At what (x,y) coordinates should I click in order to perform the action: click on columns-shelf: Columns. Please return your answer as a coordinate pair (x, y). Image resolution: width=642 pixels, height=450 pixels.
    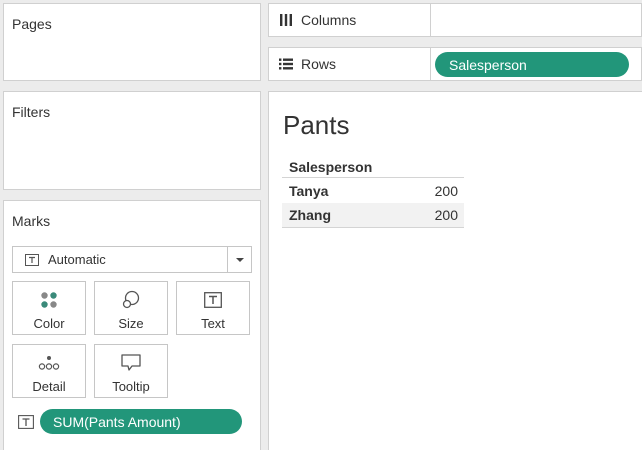
    Looking at the image, I should click on (455, 20).